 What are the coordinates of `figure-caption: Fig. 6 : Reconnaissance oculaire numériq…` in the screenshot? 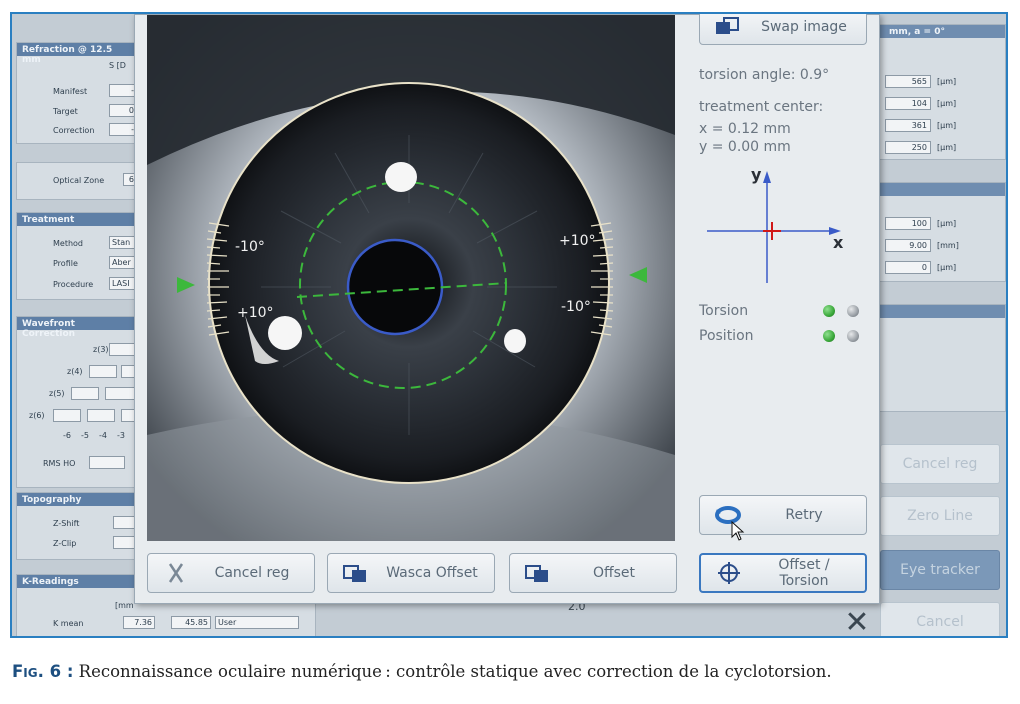 It's located at (422, 671).